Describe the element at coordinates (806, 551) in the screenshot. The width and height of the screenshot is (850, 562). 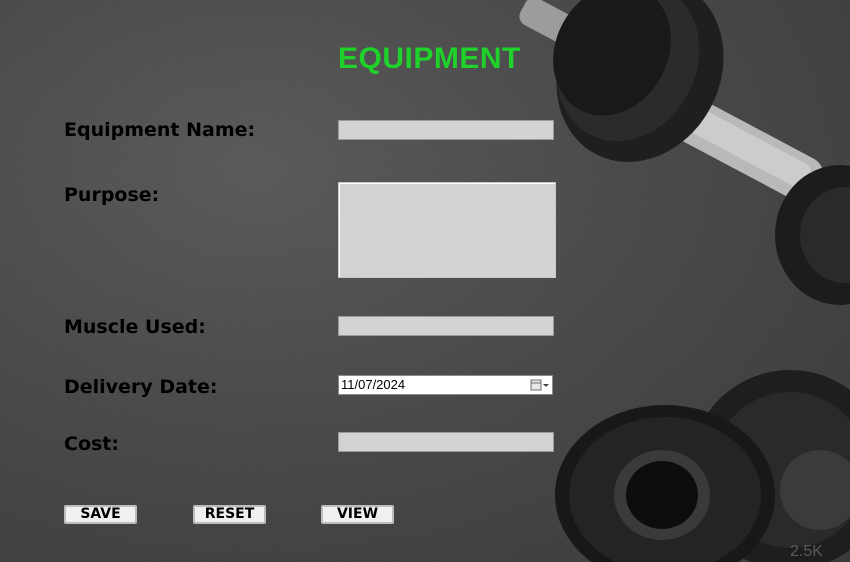
I see `plate-marking: 2.5K` at that location.